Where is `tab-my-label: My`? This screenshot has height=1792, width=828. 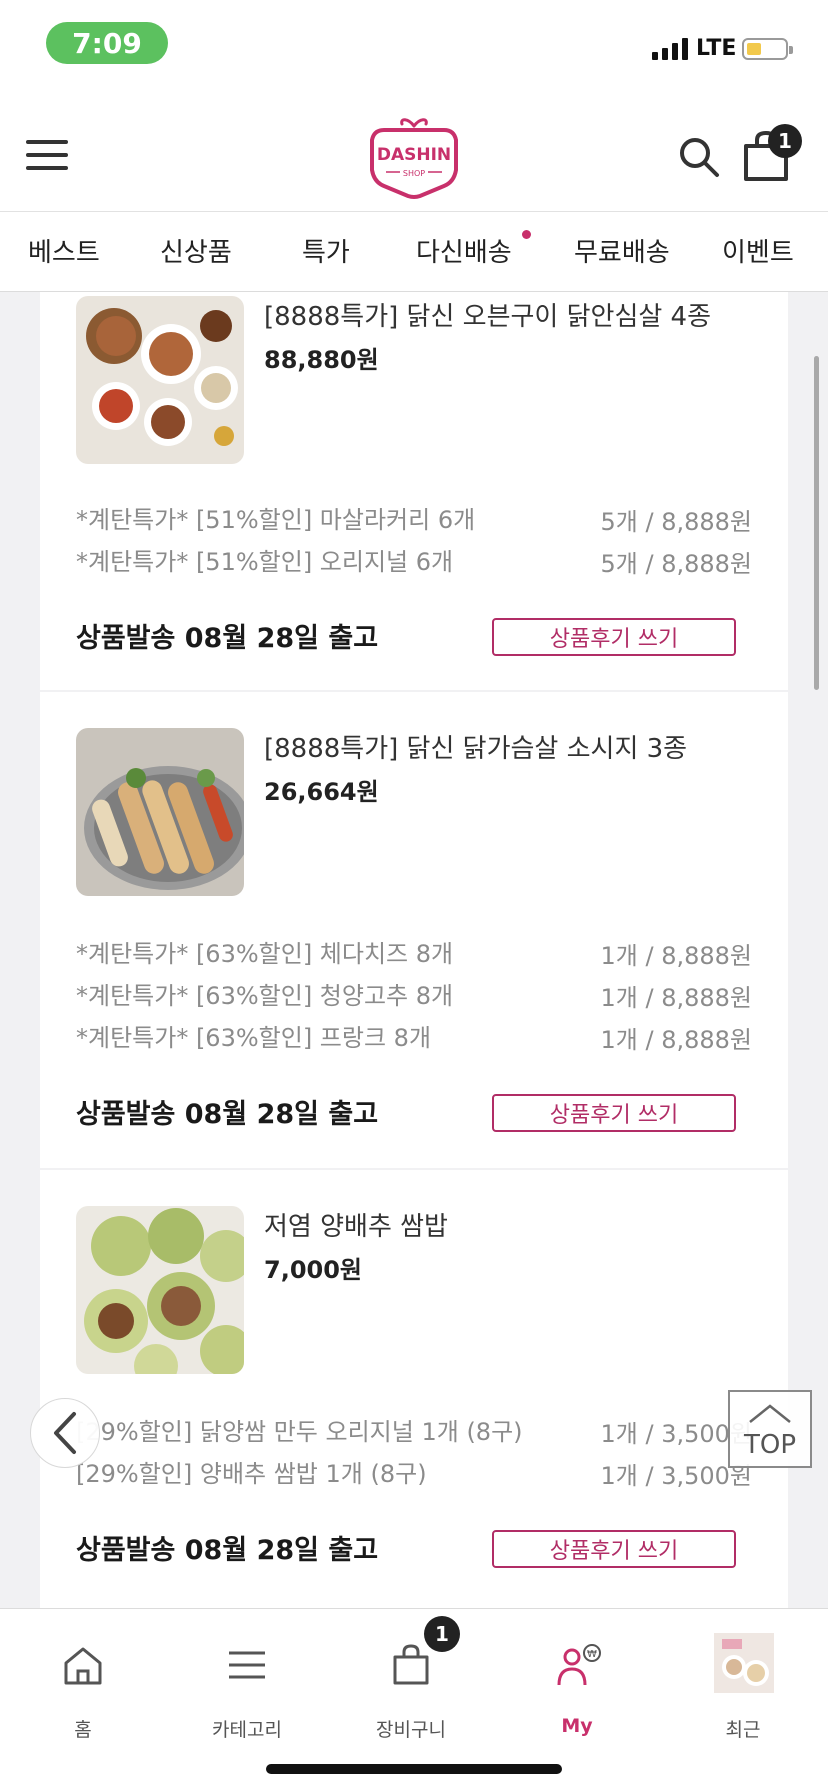
tab-my-label: My is located at coordinates (577, 1726).